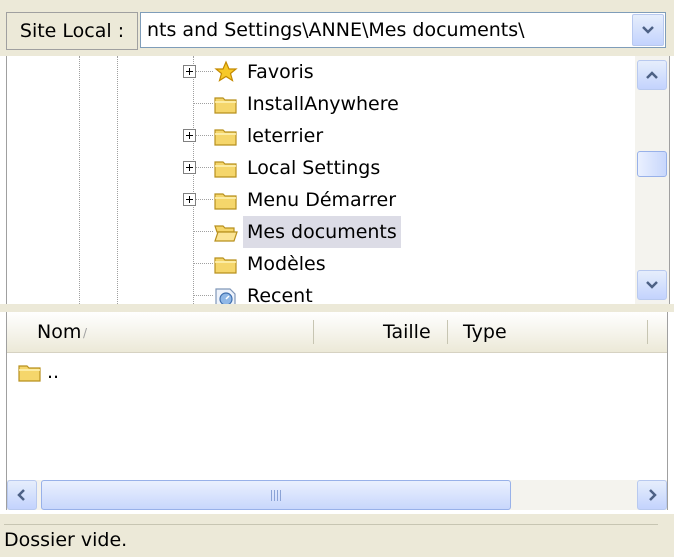 The height and width of the screenshot is (557, 674). What do you see at coordinates (323, 104) in the screenshot?
I see `tree-item-label: InstallAnywhere` at bounding box center [323, 104].